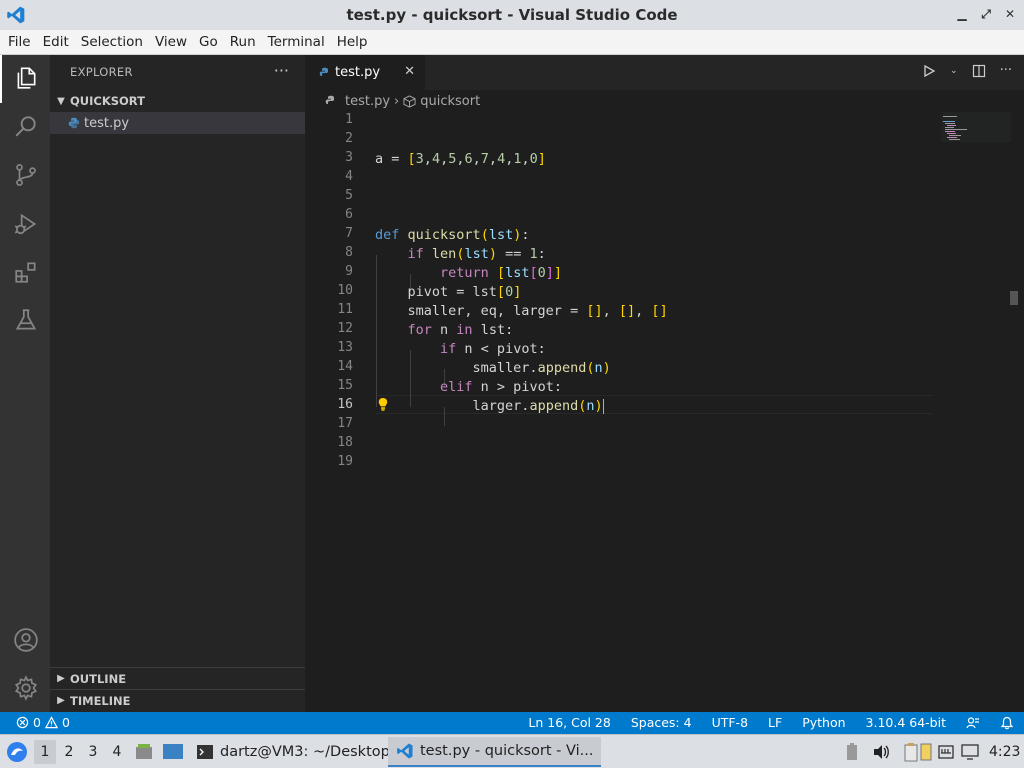 The height and width of the screenshot is (768, 1024). Describe the element at coordinates (365, 72) in the screenshot. I see `tab-test-py: test.py ✕` at that location.